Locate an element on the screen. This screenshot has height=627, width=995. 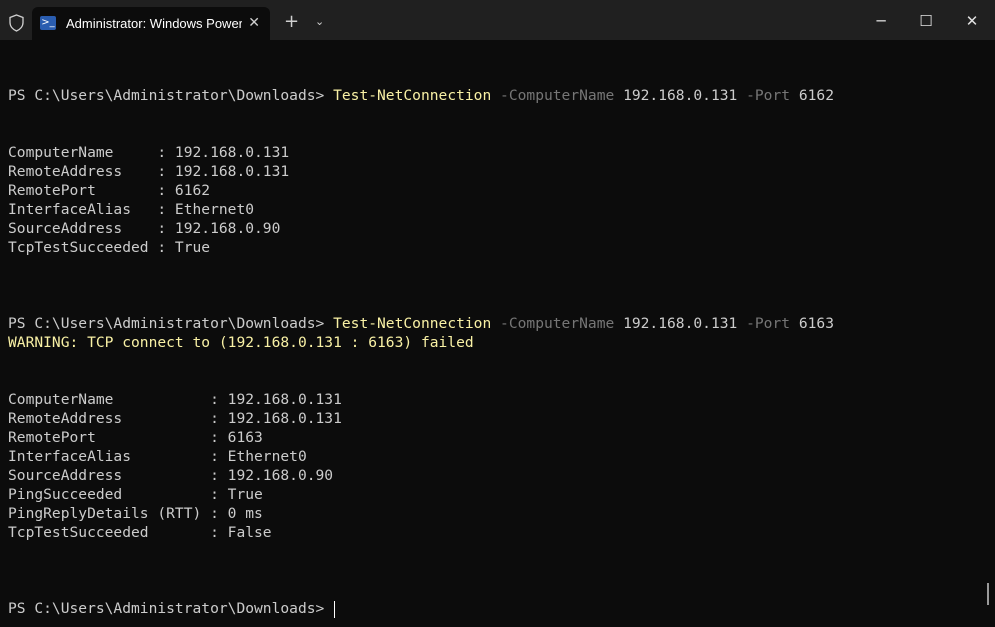
minimize-button: ─ is located at coordinates (881, 21).